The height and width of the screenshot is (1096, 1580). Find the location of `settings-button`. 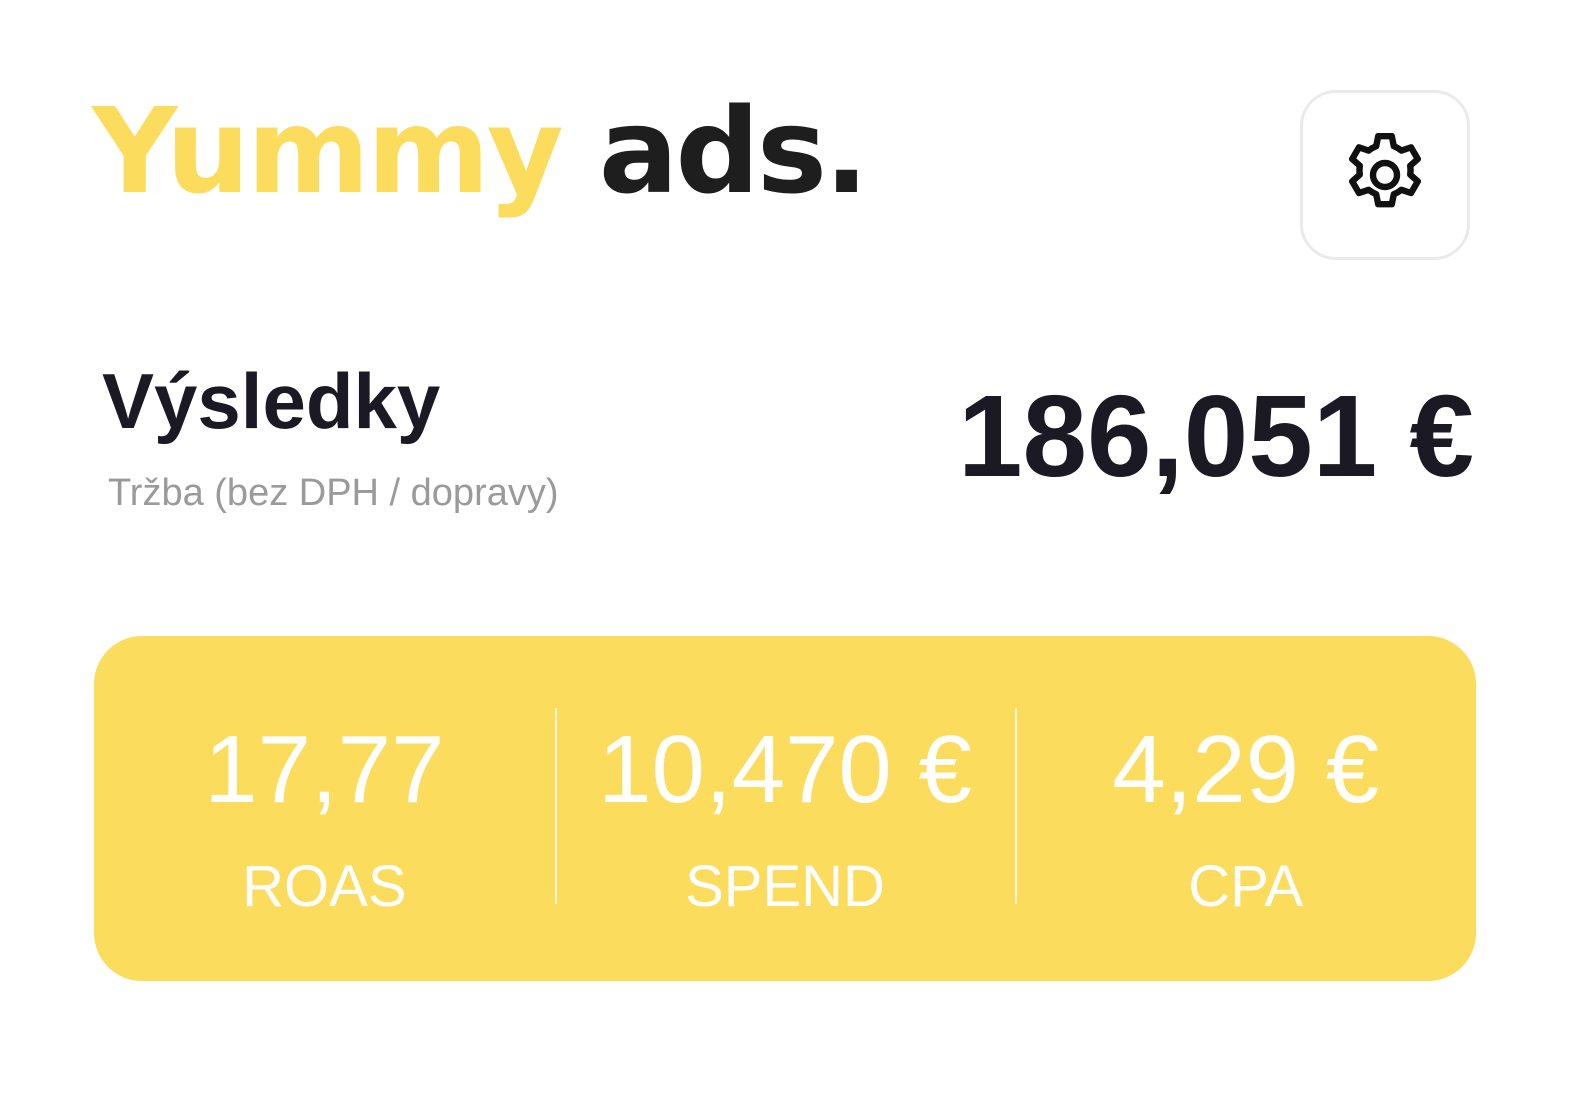

settings-button is located at coordinates (1385, 175).